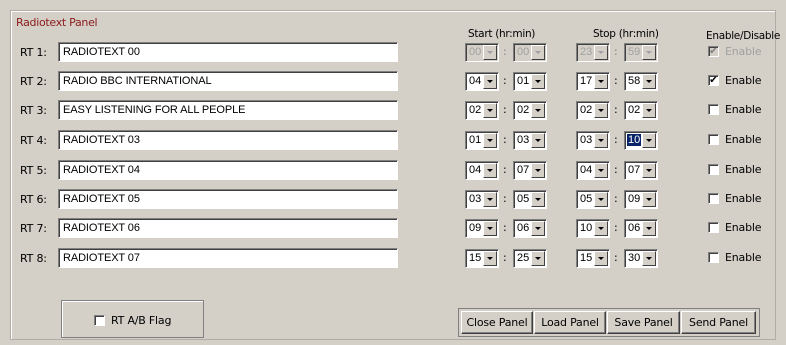  What do you see at coordinates (482, 228) in the screenshot?
I see `start-hour-combo: 09` at bounding box center [482, 228].